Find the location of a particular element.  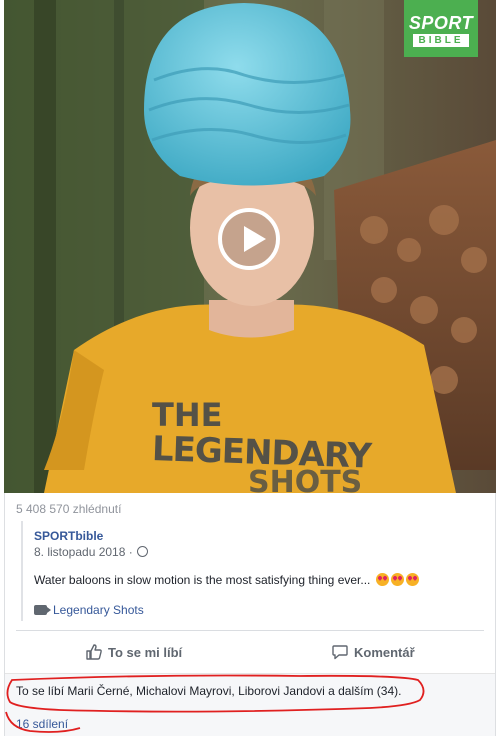

shirt-print: THE LEGENDARY SHOTS is located at coordinates (261, 445).